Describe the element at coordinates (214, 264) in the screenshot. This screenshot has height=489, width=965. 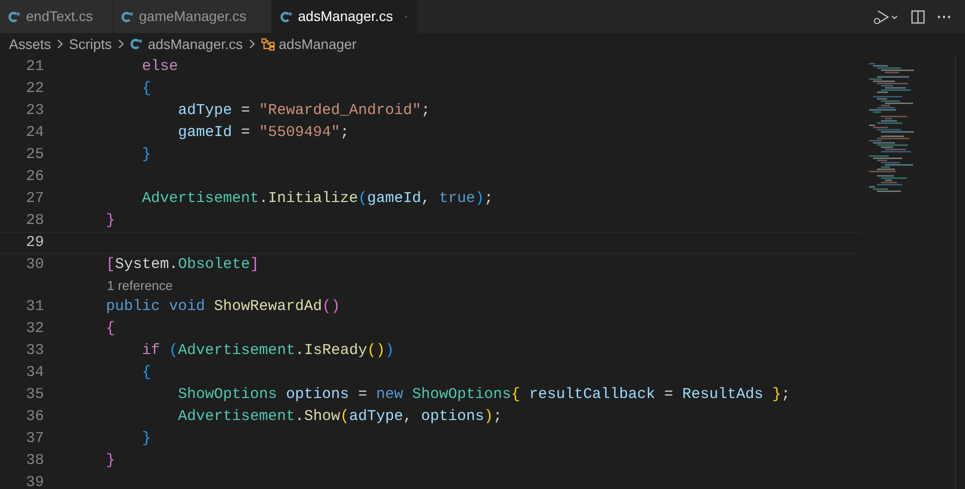
I see `type-name: Obsolete` at that location.